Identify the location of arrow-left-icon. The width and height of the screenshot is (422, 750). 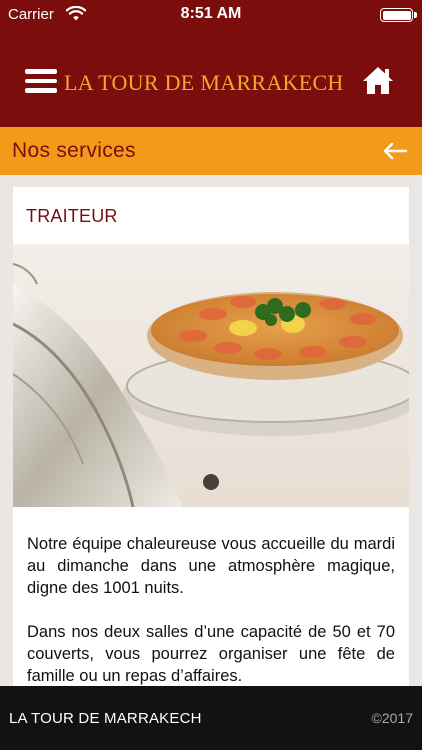
(395, 151).